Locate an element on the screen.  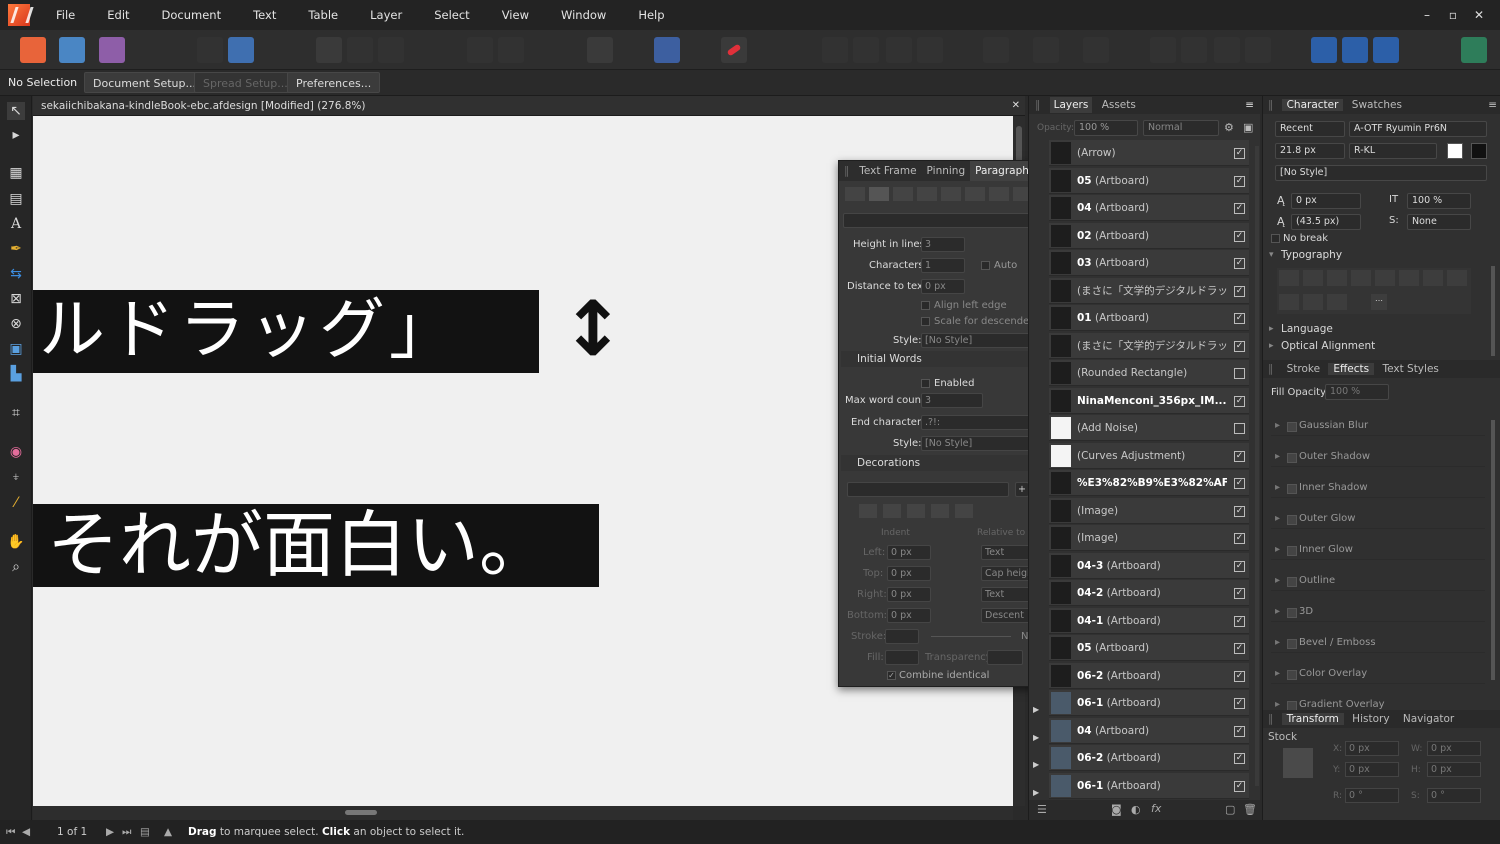
menu-edit: Edit is located at coordinates (118, 15).